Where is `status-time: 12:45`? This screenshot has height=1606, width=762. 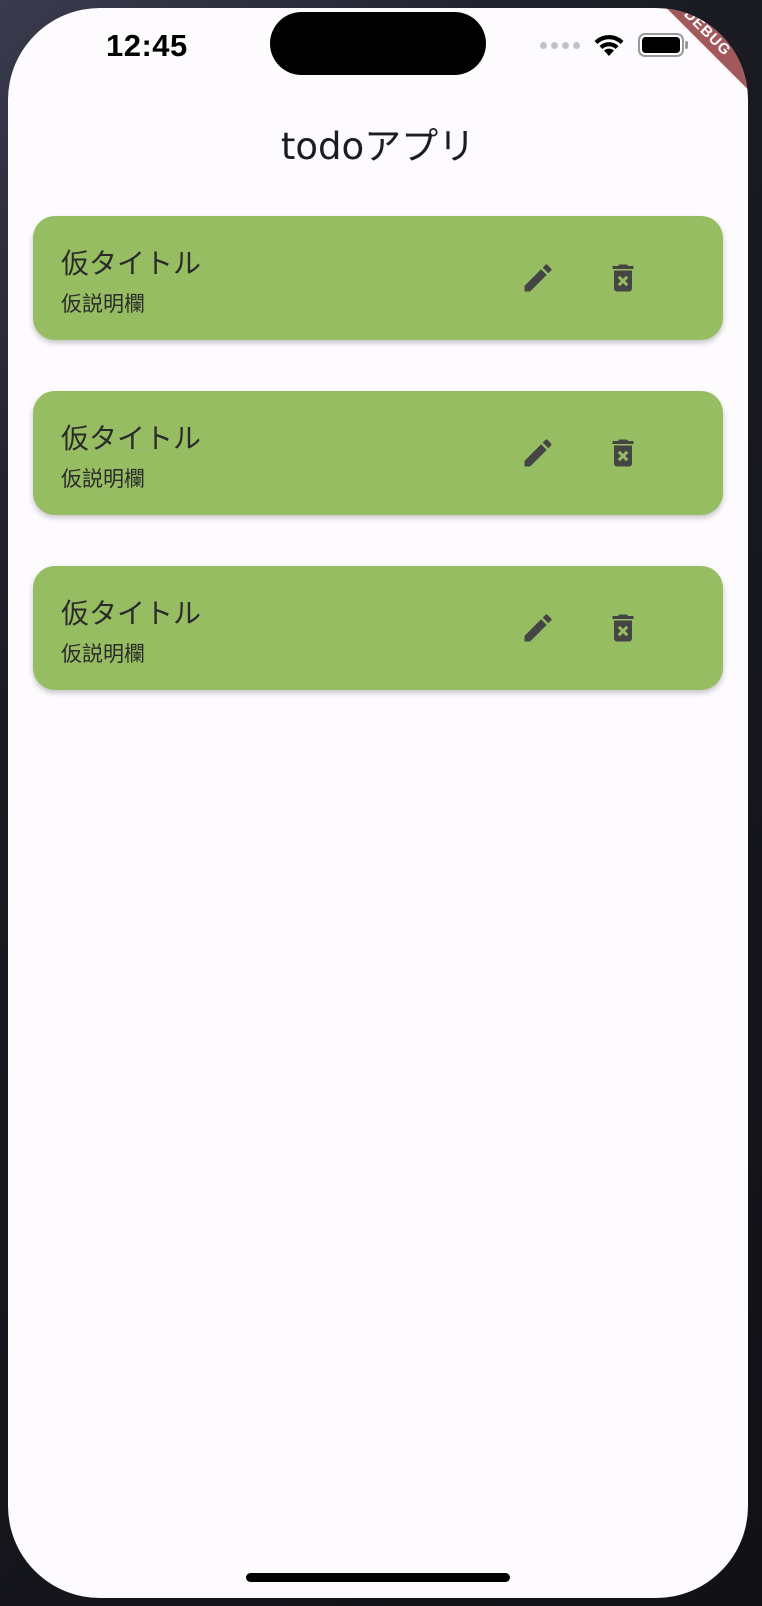
status-time: 12:45 is located at coordinates (147, 45).